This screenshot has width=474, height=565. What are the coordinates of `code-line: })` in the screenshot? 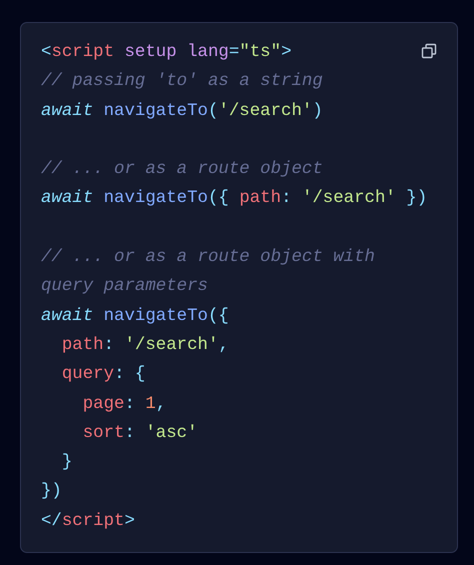 It's located at (51, 492).